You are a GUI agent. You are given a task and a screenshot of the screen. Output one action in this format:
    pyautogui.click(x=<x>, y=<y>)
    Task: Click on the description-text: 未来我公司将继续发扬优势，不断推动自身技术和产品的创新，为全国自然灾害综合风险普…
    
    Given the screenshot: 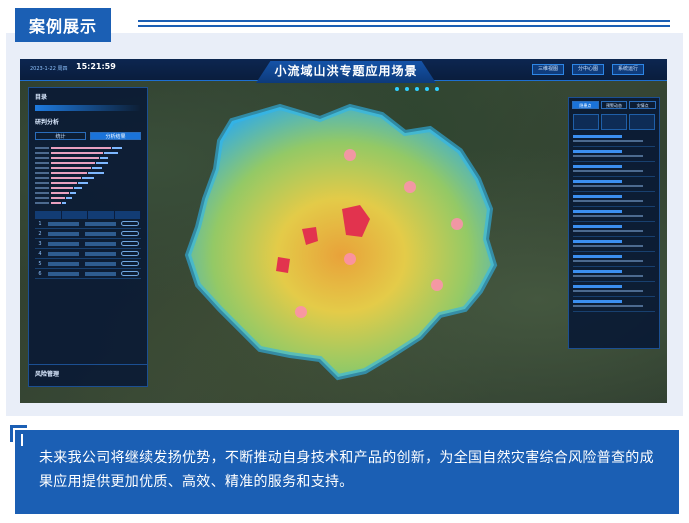 What is the action you would take?
    pyautogui.click(x=346, y=470)
    